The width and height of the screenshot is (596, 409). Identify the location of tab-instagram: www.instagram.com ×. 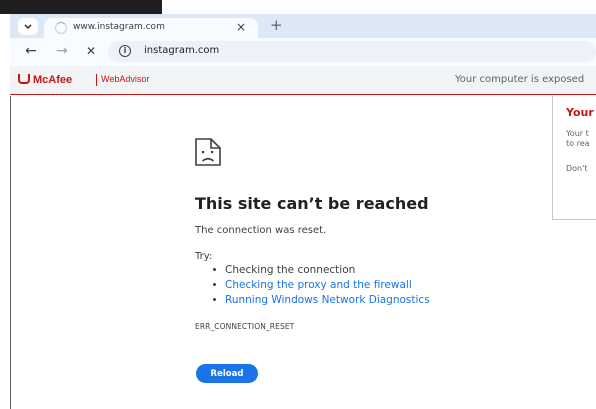
(151, 28).